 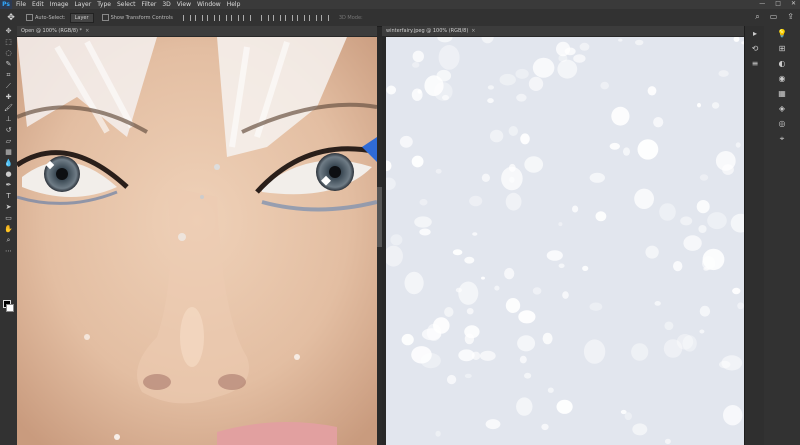 What do you see at coordinates (46, 17) in the screenshot?
I see `auto-select-checkbox: Auto-Select:` at bounding box center [46, 17].